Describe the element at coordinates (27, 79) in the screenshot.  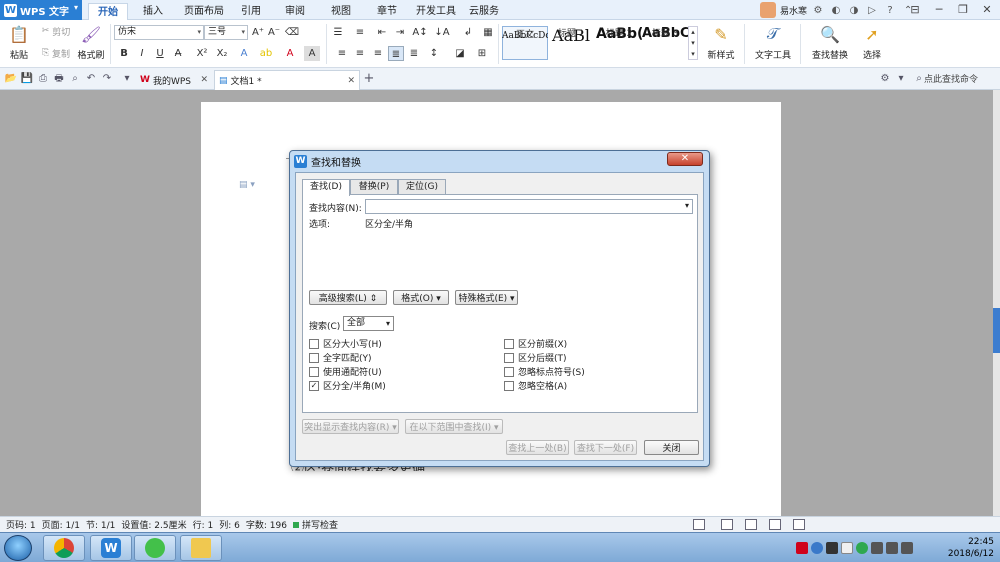
I see `save-icon: 💾` at that location.